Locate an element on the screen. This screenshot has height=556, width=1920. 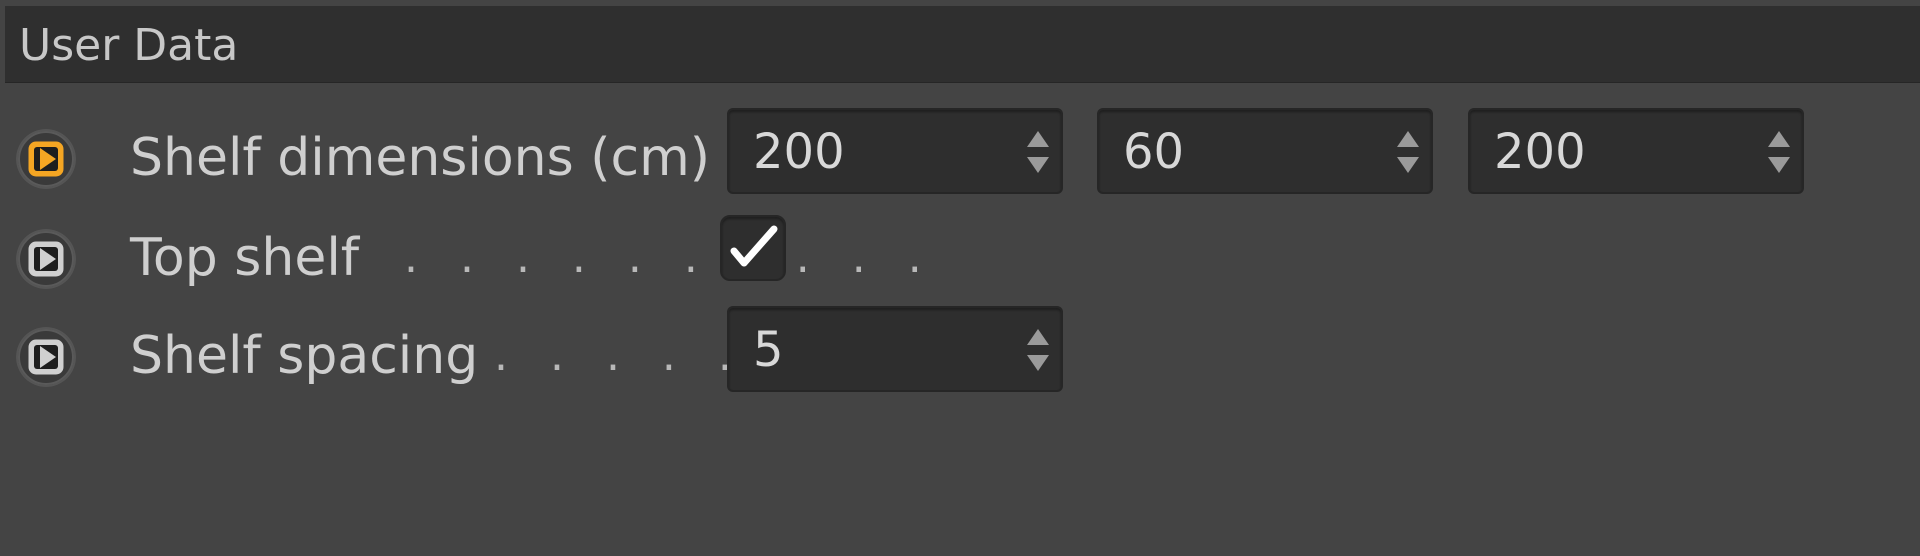
shelf-width-value: 200 is located at coordinates (799, 152).